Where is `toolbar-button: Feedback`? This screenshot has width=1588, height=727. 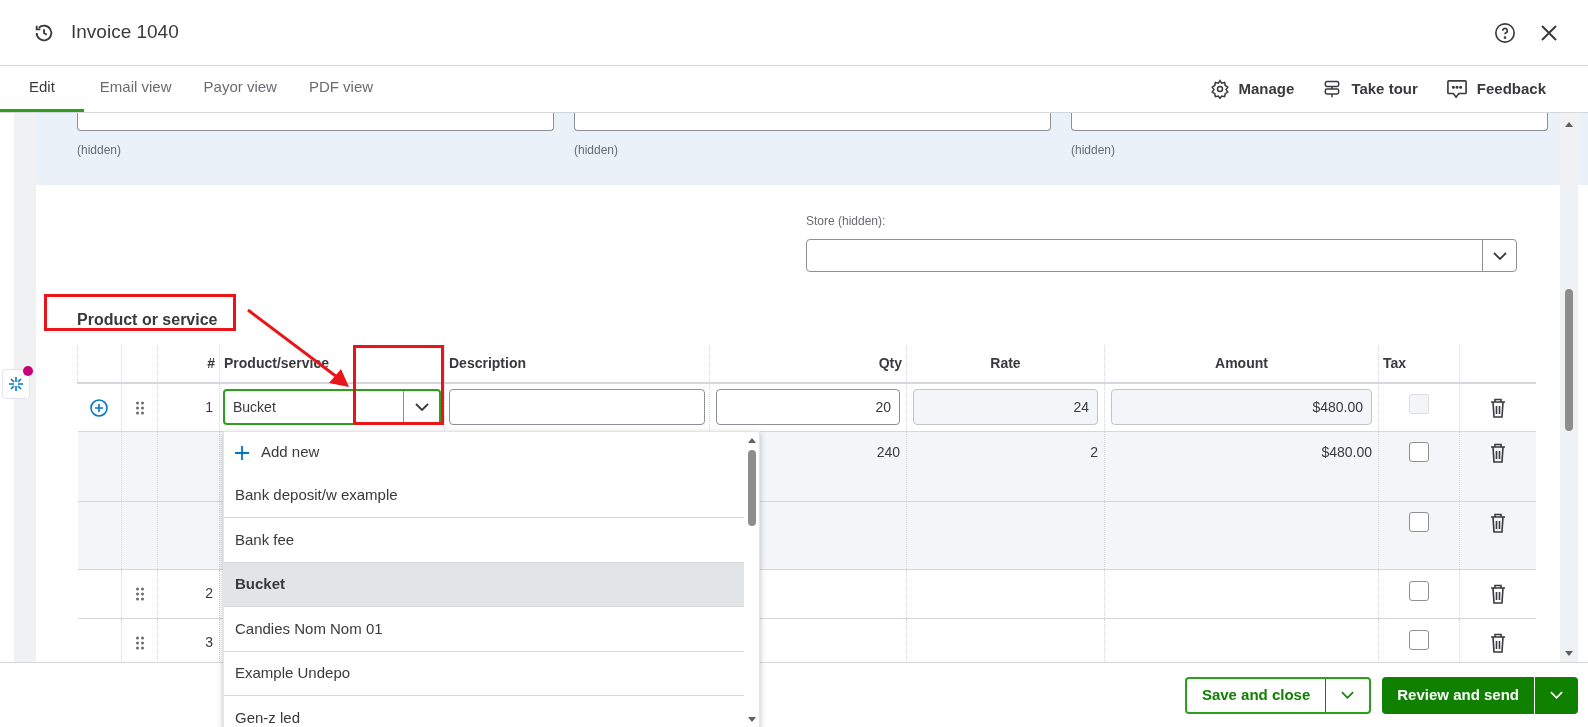
toolbar-button: Feedback is located at coordinates (1495, 89).